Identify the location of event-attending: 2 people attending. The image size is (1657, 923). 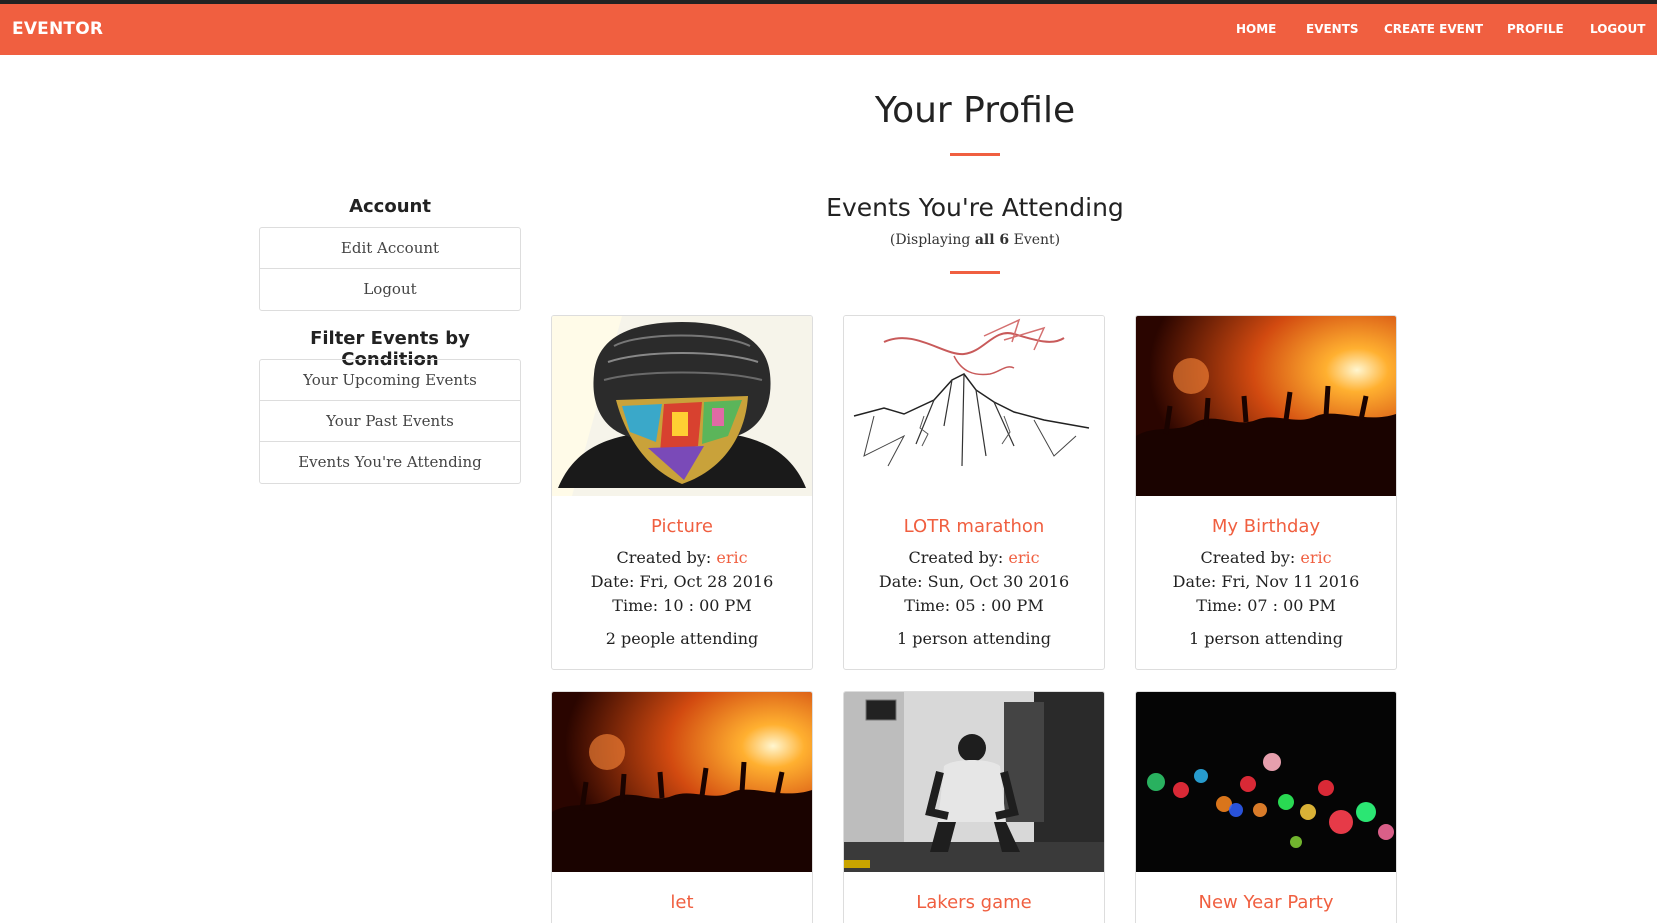
(682, 638).